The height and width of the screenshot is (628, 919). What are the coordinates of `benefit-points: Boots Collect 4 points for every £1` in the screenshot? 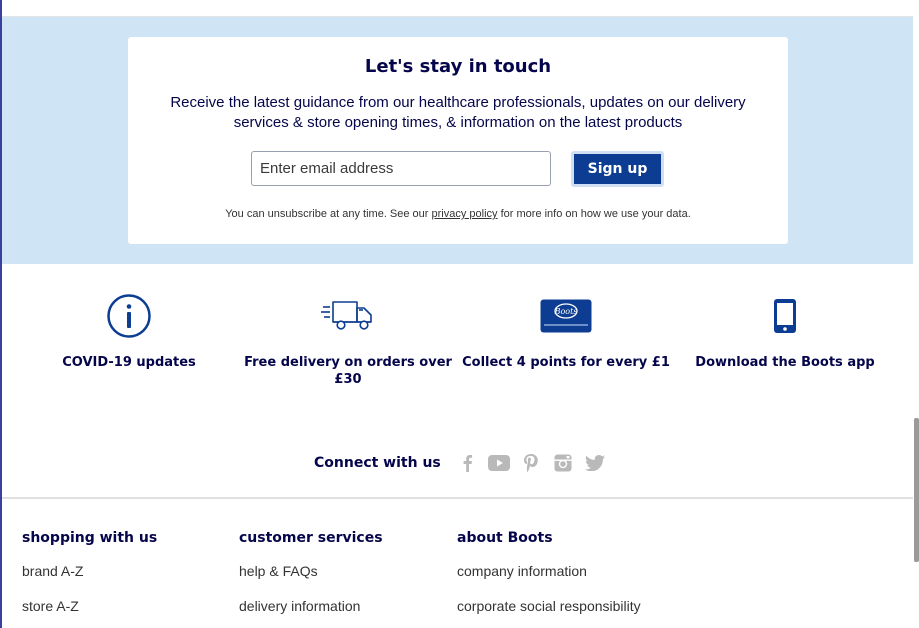 It's located at (566, 332).